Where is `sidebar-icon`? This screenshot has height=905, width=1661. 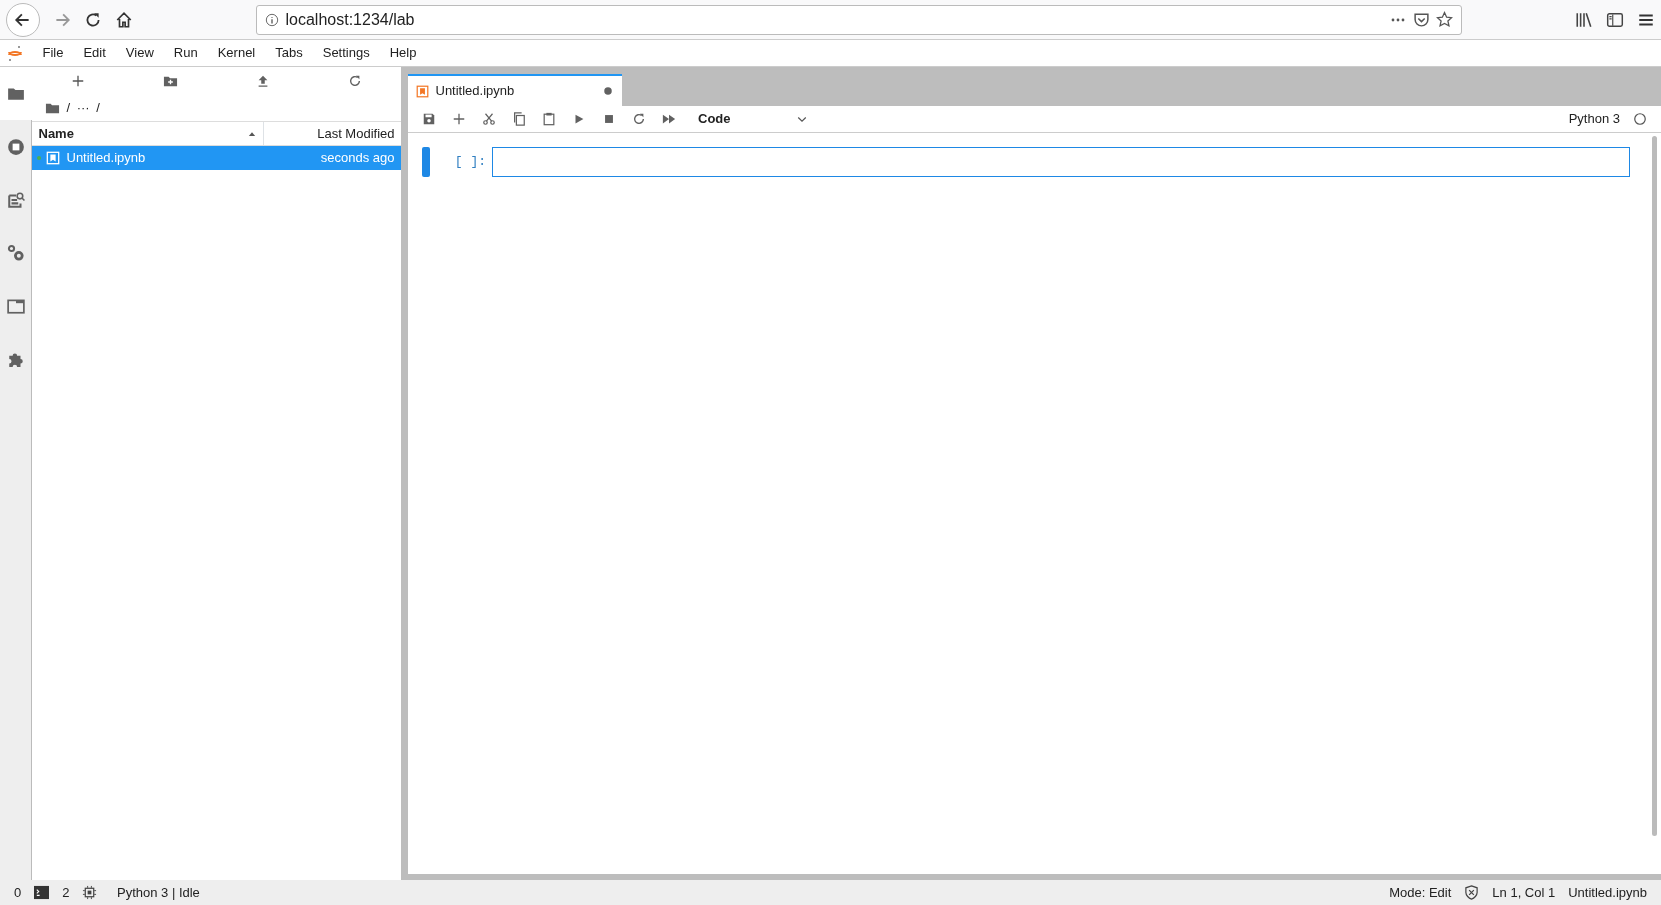 sidebar-icon is located at coordinates (1615, 19).